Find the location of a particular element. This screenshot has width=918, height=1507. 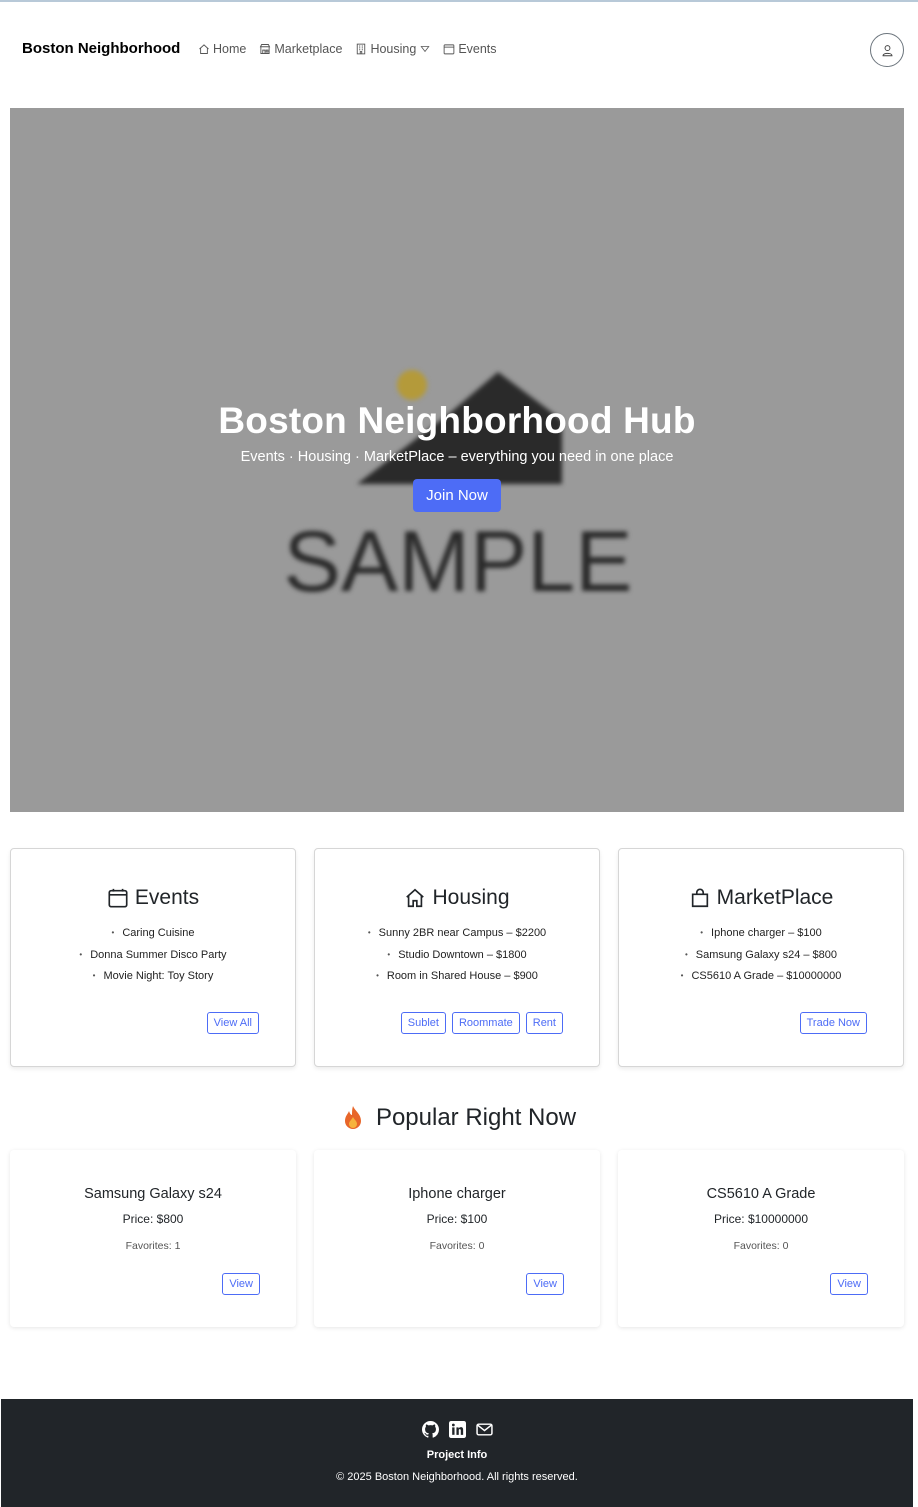

card-title: Housing is located at coordinates (471, 897).